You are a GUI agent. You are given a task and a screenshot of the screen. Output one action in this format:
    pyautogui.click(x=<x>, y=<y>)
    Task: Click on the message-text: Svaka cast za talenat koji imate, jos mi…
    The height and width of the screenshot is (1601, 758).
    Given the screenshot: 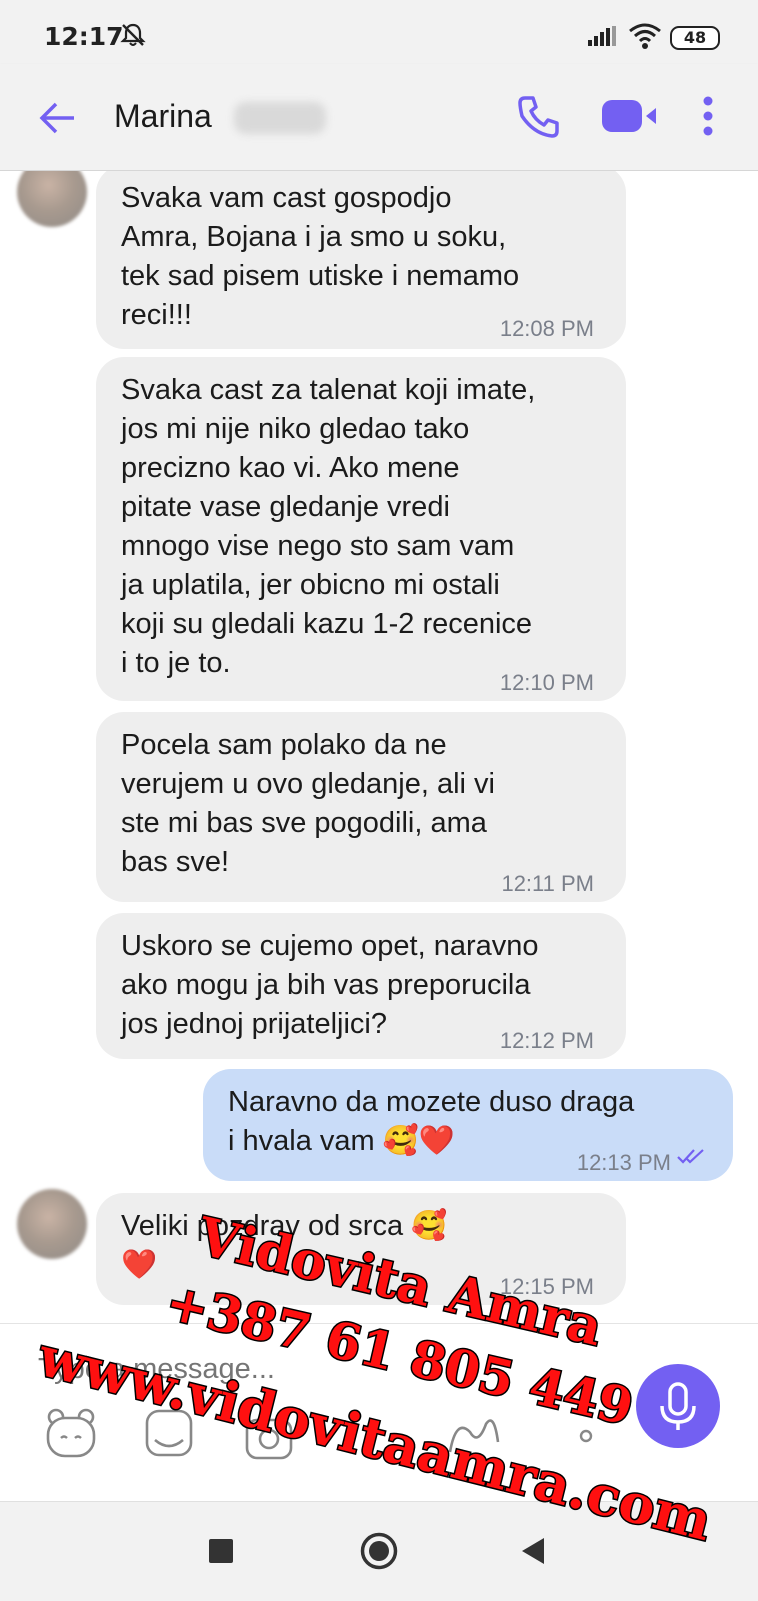 What is the action you would take?
    pyautogui.click(x=328, y=526)
    